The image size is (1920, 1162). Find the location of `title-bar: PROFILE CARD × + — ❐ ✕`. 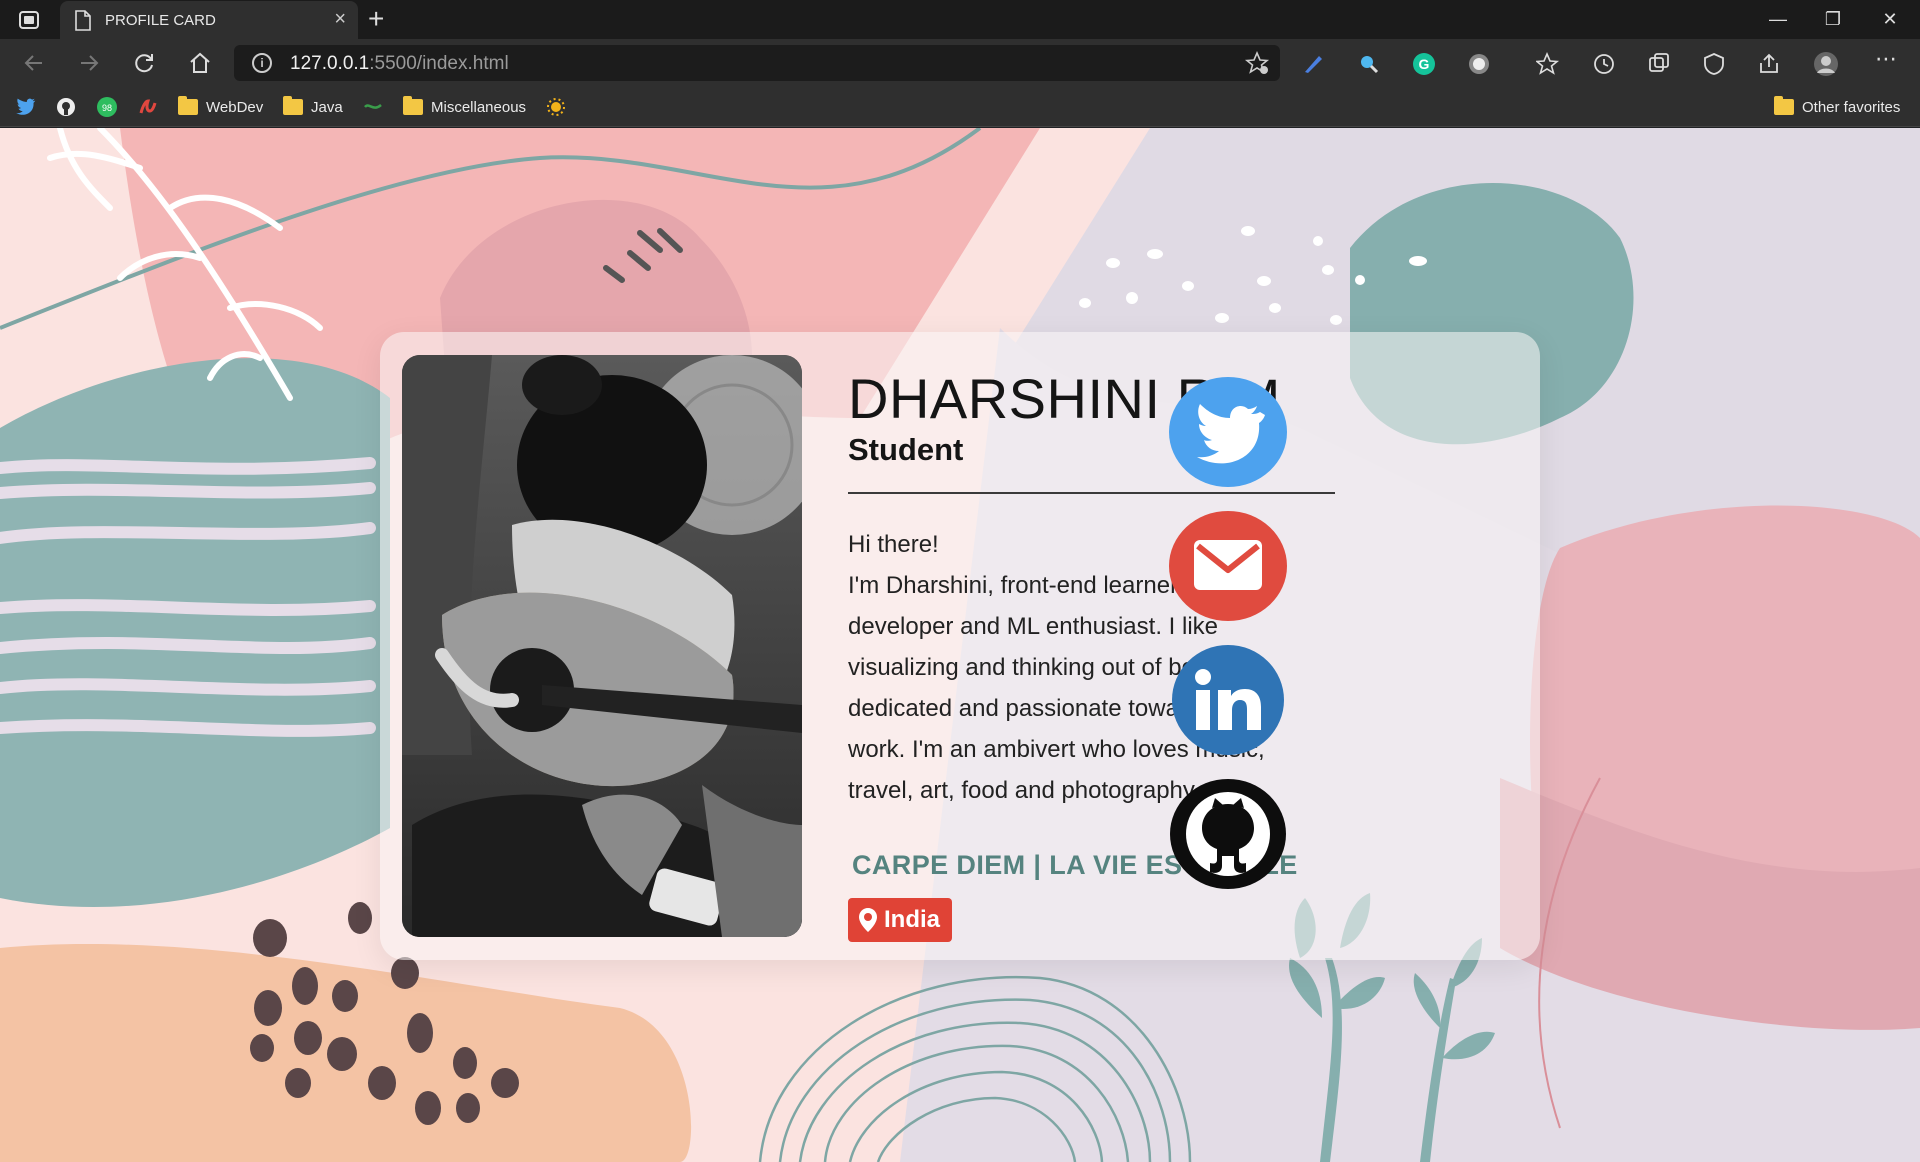

title-bar: PROFILE CARD × + — ❐ ✕ is located at coordinates (960, 19).